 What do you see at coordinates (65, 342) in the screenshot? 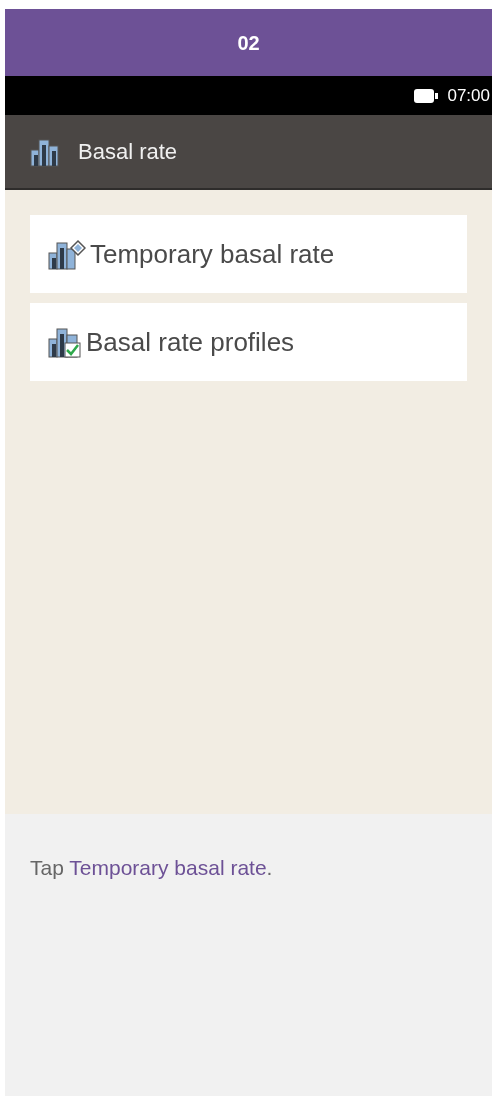
I see `chart-with-checkmark-icon` at bounding box center [65, 342].